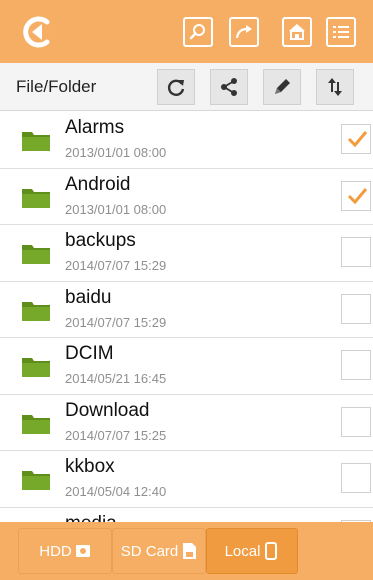 This screenshot has width=373, height=580. I want to click on file-name: Alarms, so click(95, 127).